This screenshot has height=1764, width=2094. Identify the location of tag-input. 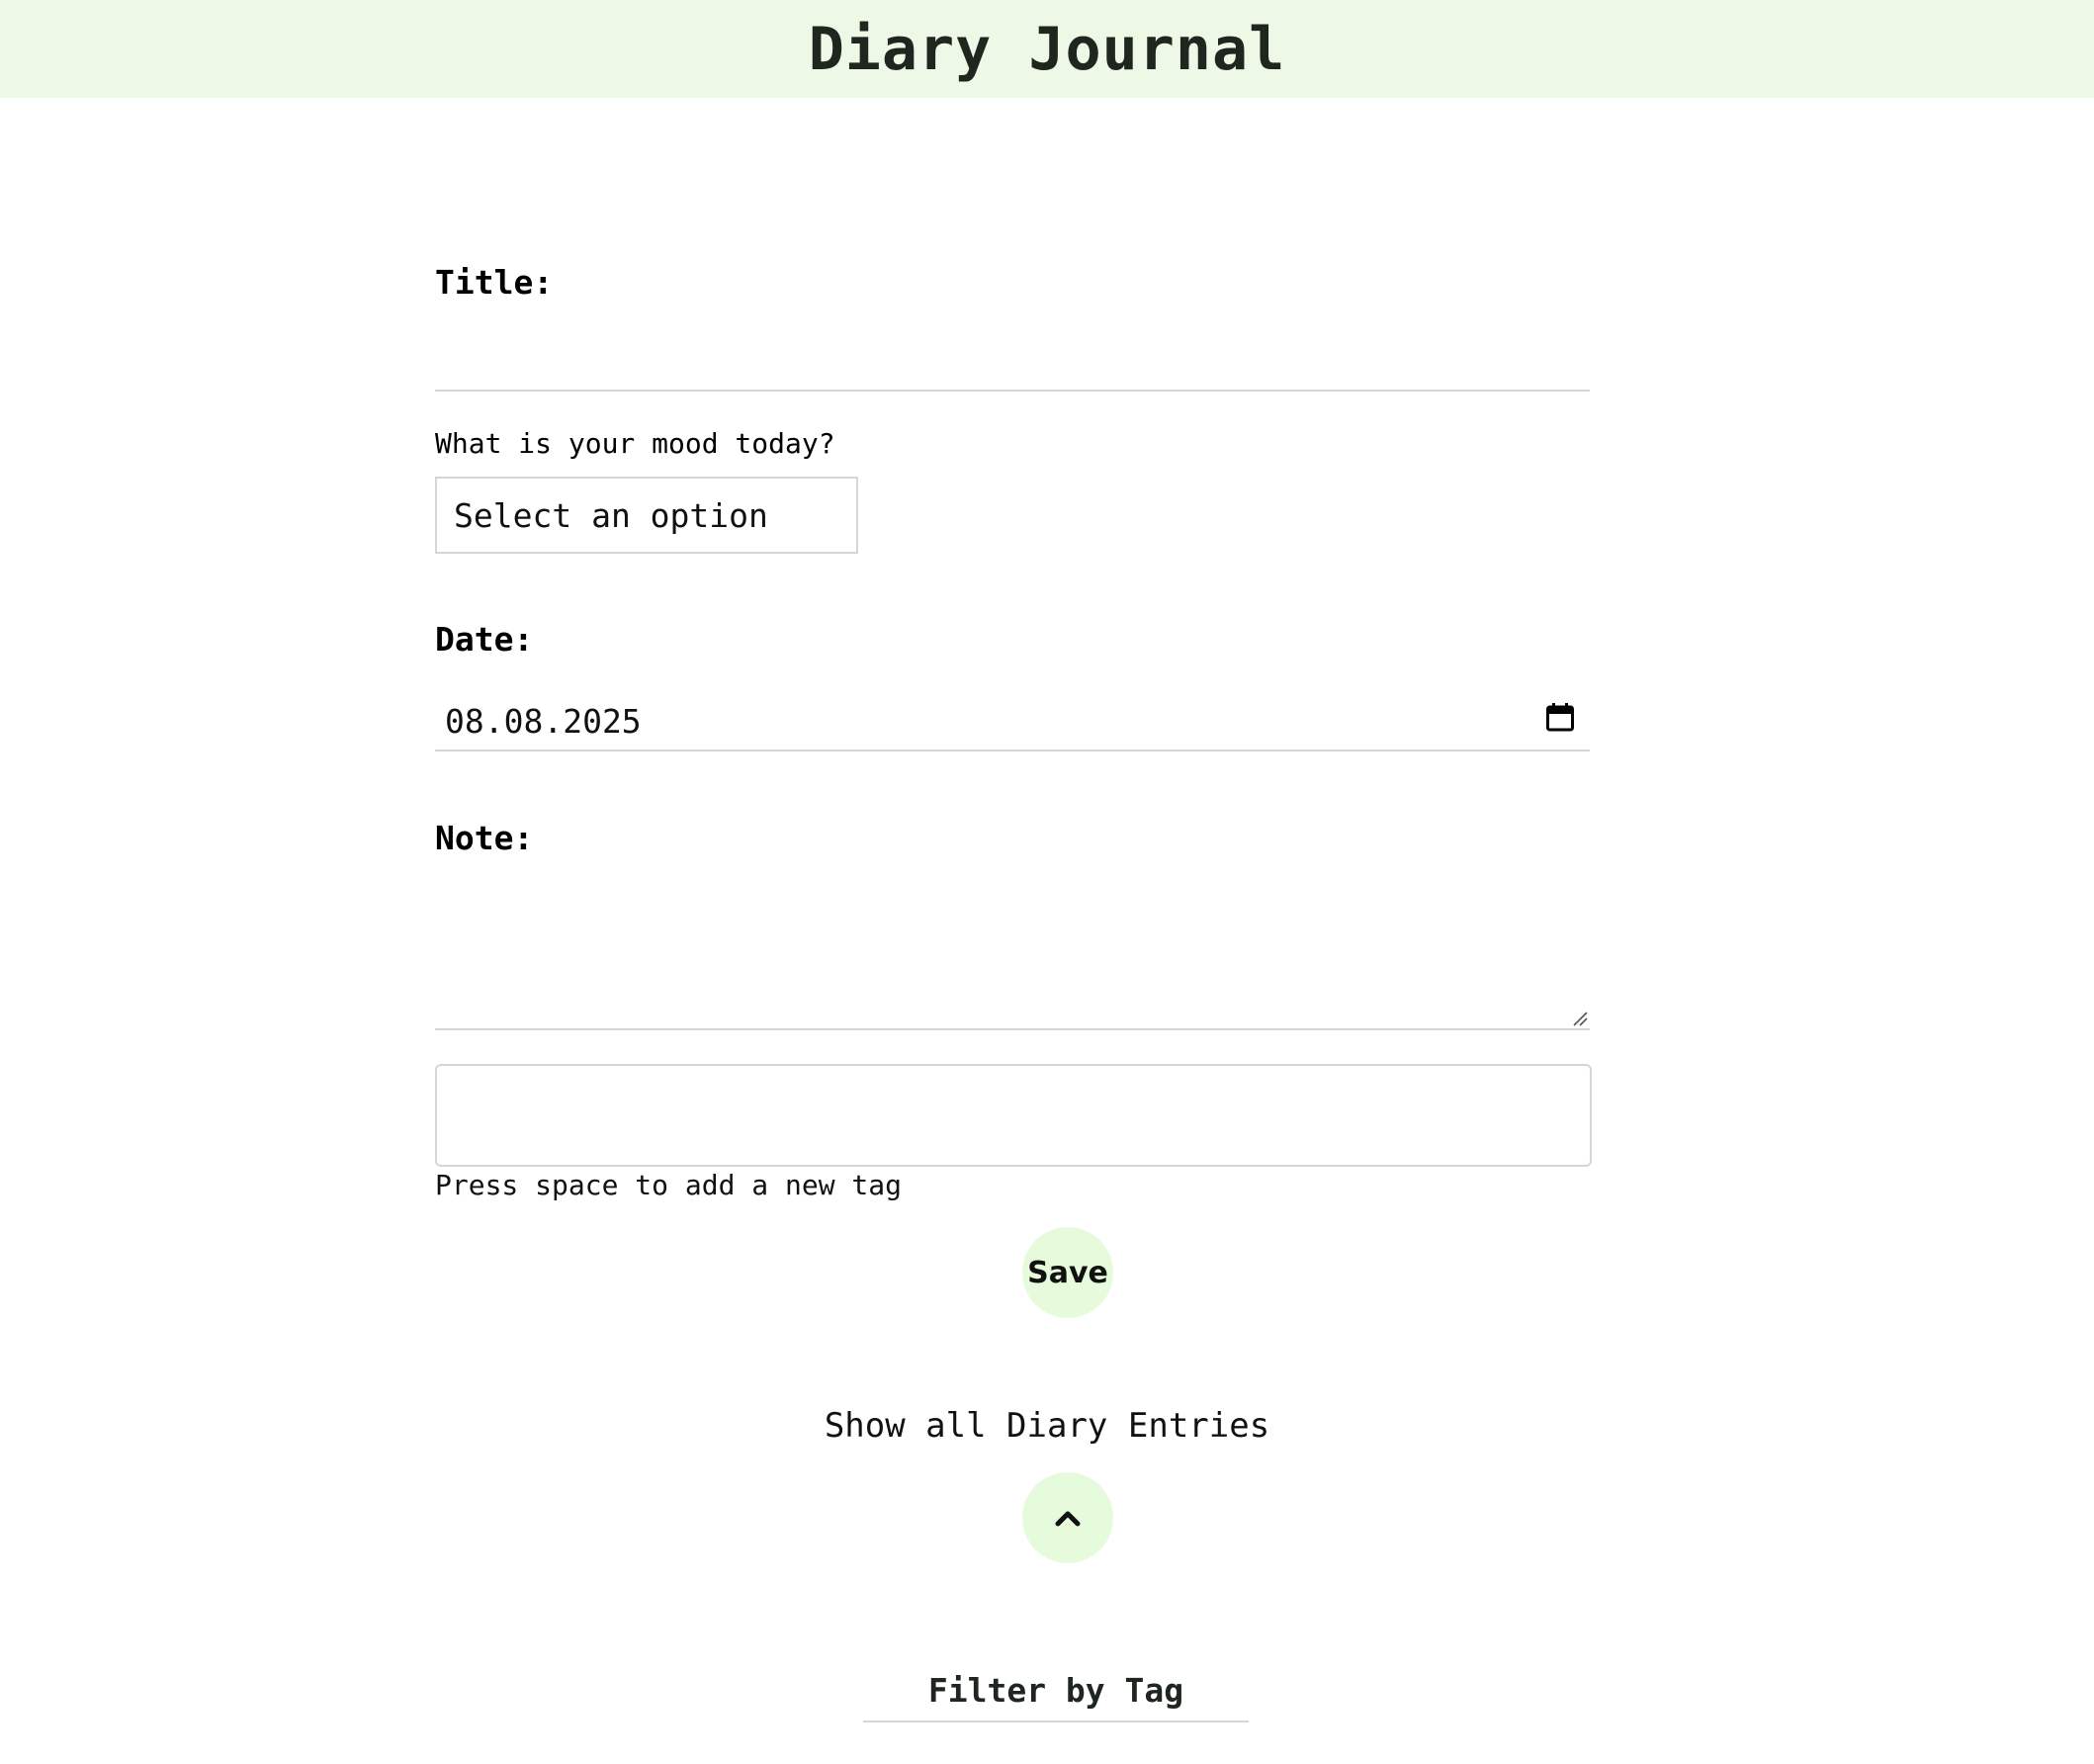
(1013, 1116).